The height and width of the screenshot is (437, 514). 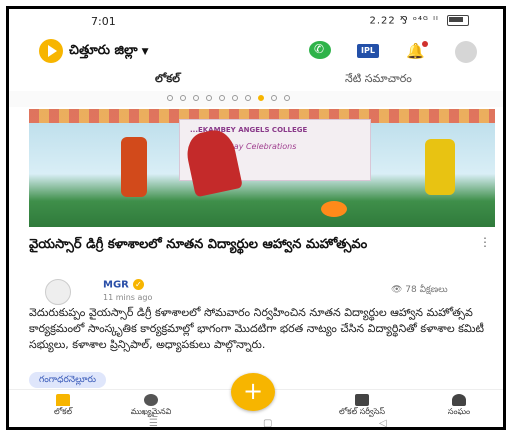 I want to click on nav-services-label: లోకల్ సర్వీసెస్, so click(x=362, y=411).